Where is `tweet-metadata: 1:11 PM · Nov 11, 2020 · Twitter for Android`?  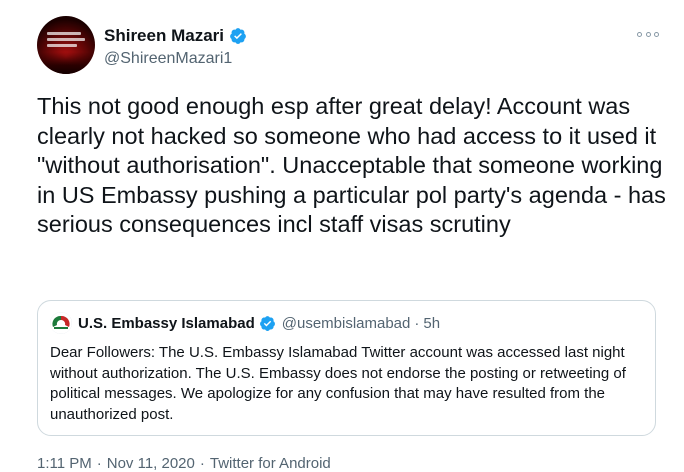
tweet-metadata: 1:11 PM · Nov 11, 2020 · Twitter for Android is located at coordinates (184, 463).